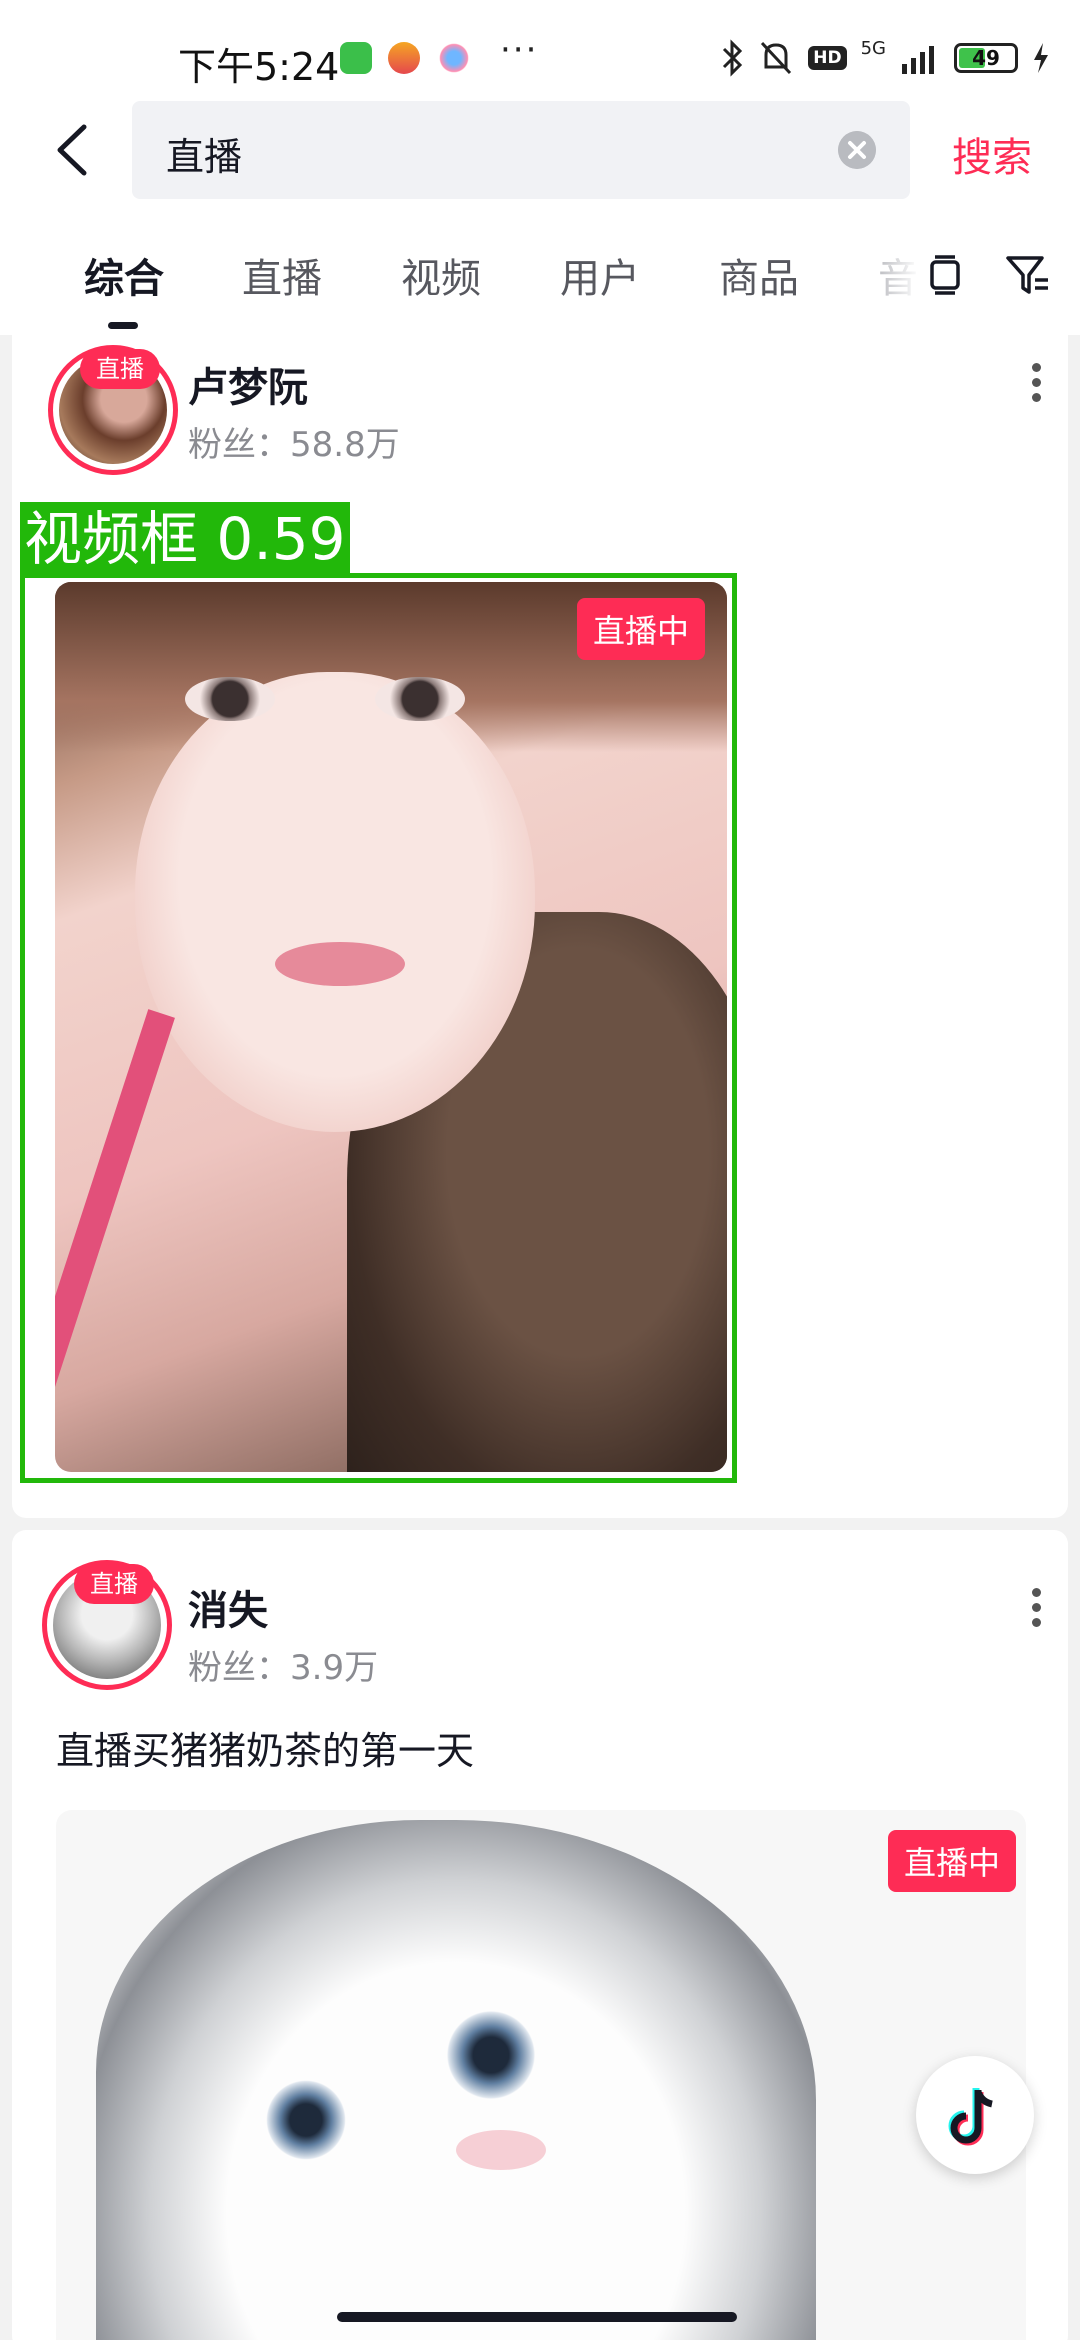 The image size is (1080, 2340). What do you see at coordinates (294, 445) in the screenshot?
I see `fans-count: 粉丝：58.8万` at bounding box center [294, 445].